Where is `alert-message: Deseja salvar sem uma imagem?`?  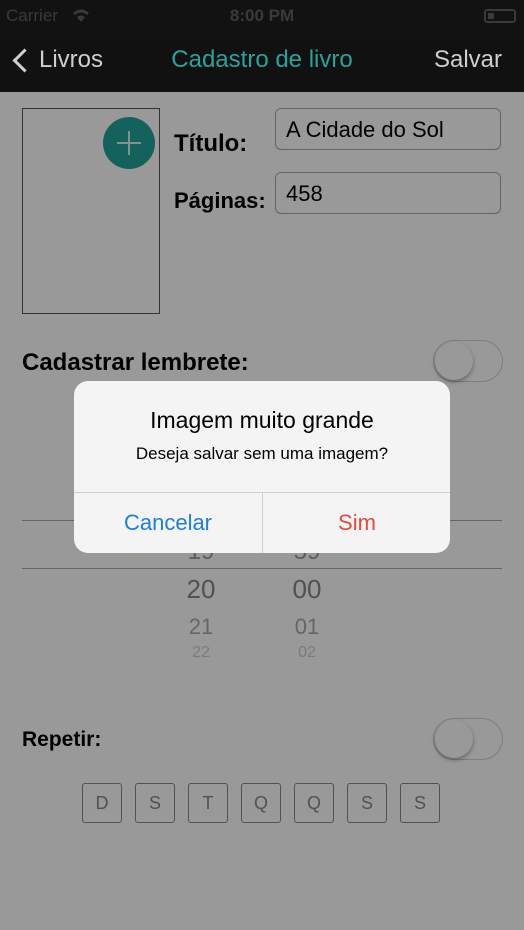
alert-message: Deseja salvar sem uma imagem? is located at coordinates (262, 453).